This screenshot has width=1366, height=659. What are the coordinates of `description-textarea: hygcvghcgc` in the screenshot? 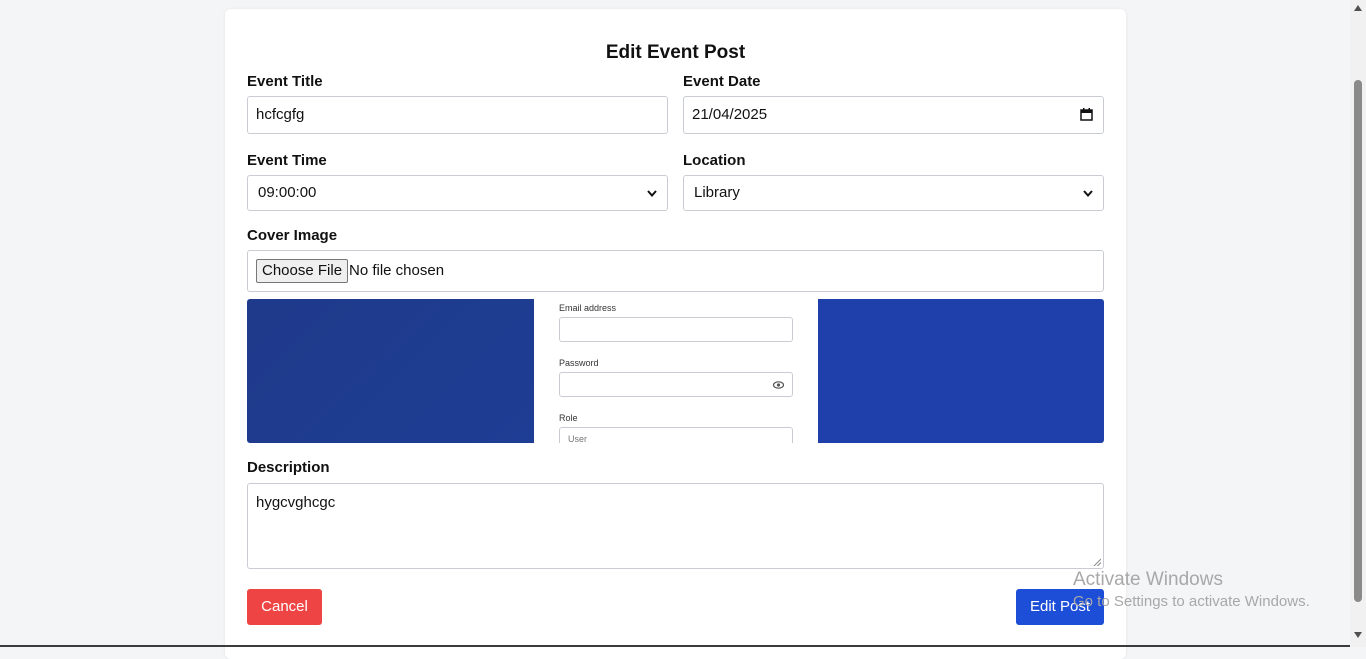 It's located at (675, 526).